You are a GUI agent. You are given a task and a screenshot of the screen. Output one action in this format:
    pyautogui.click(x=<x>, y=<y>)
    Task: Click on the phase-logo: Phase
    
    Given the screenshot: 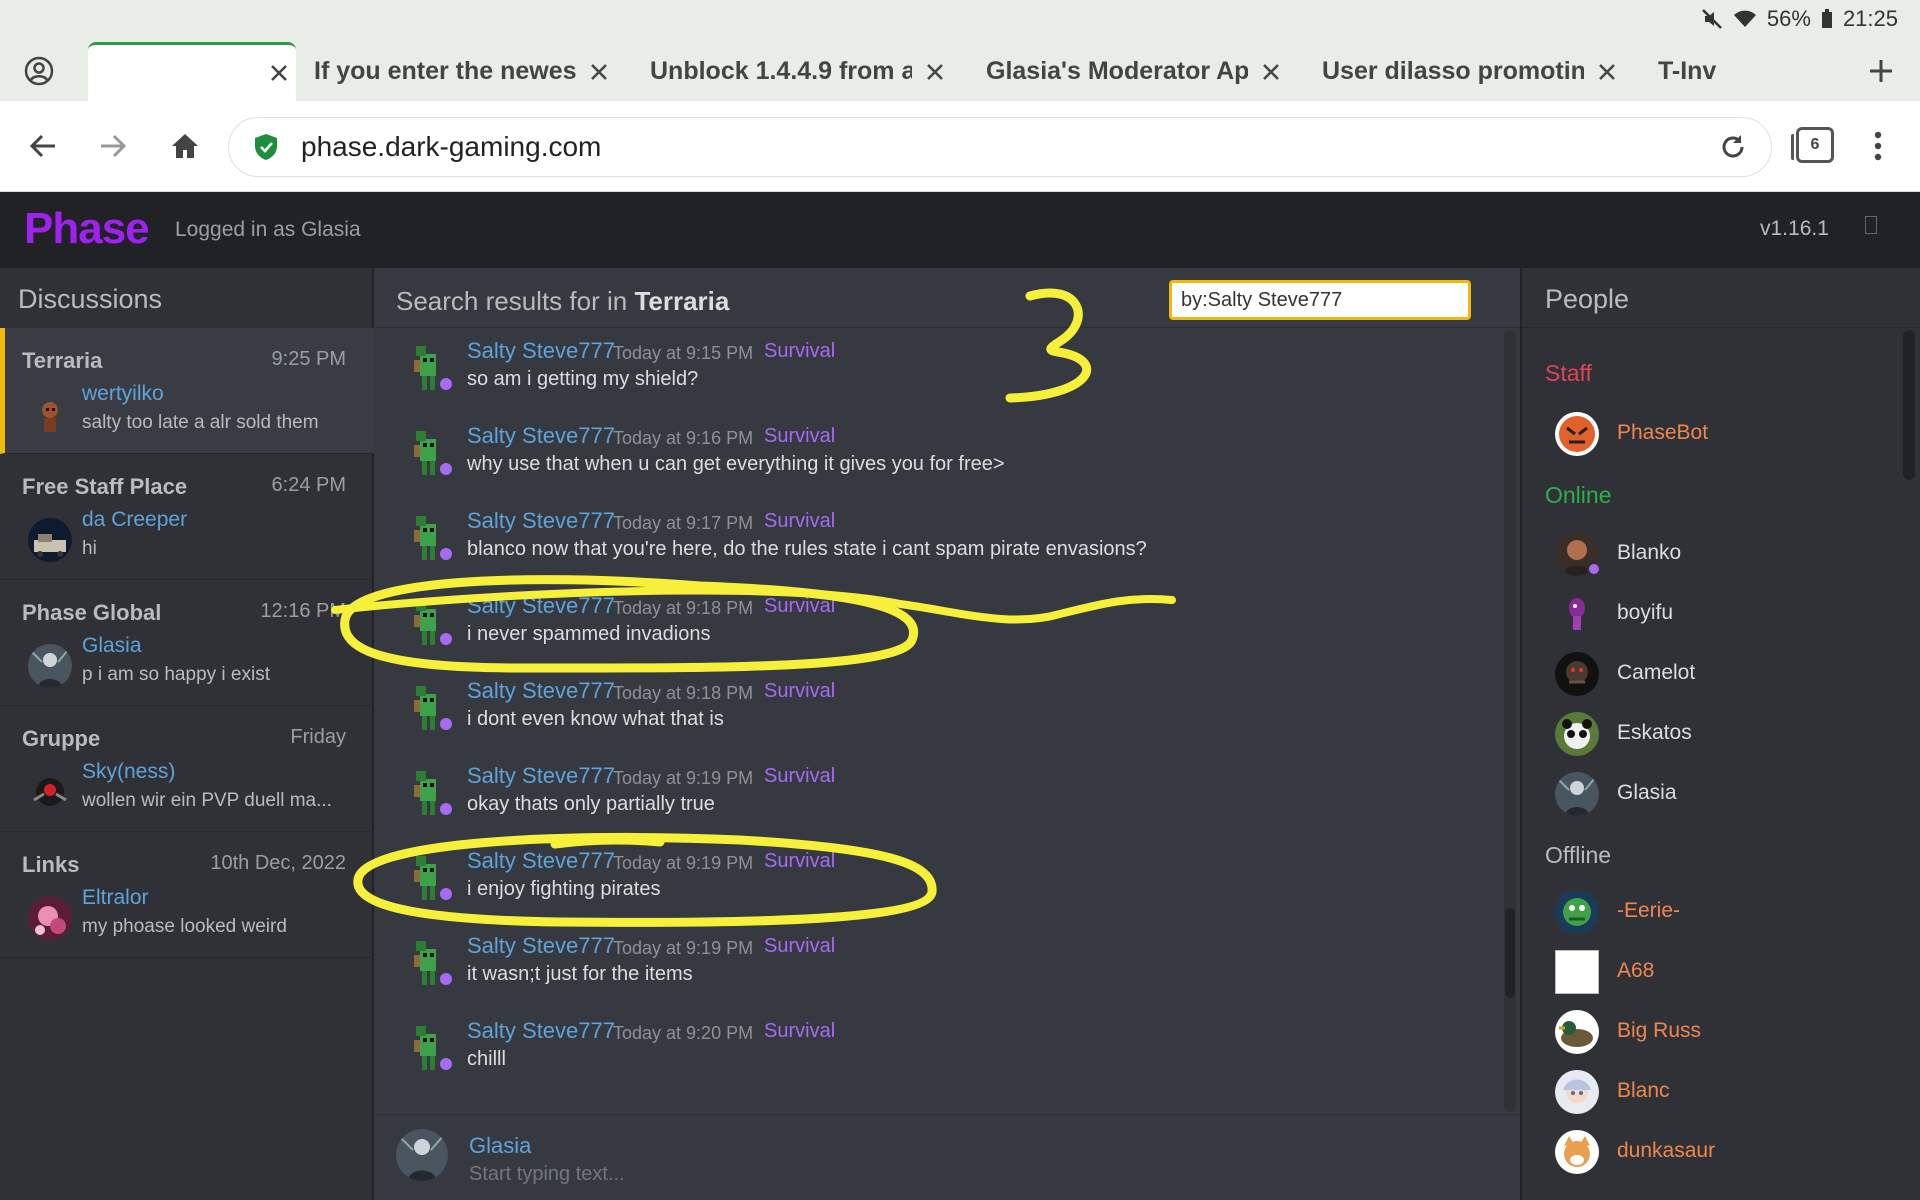 What is the action you would take?
    pyautogui.click(x=87, y=229)
    